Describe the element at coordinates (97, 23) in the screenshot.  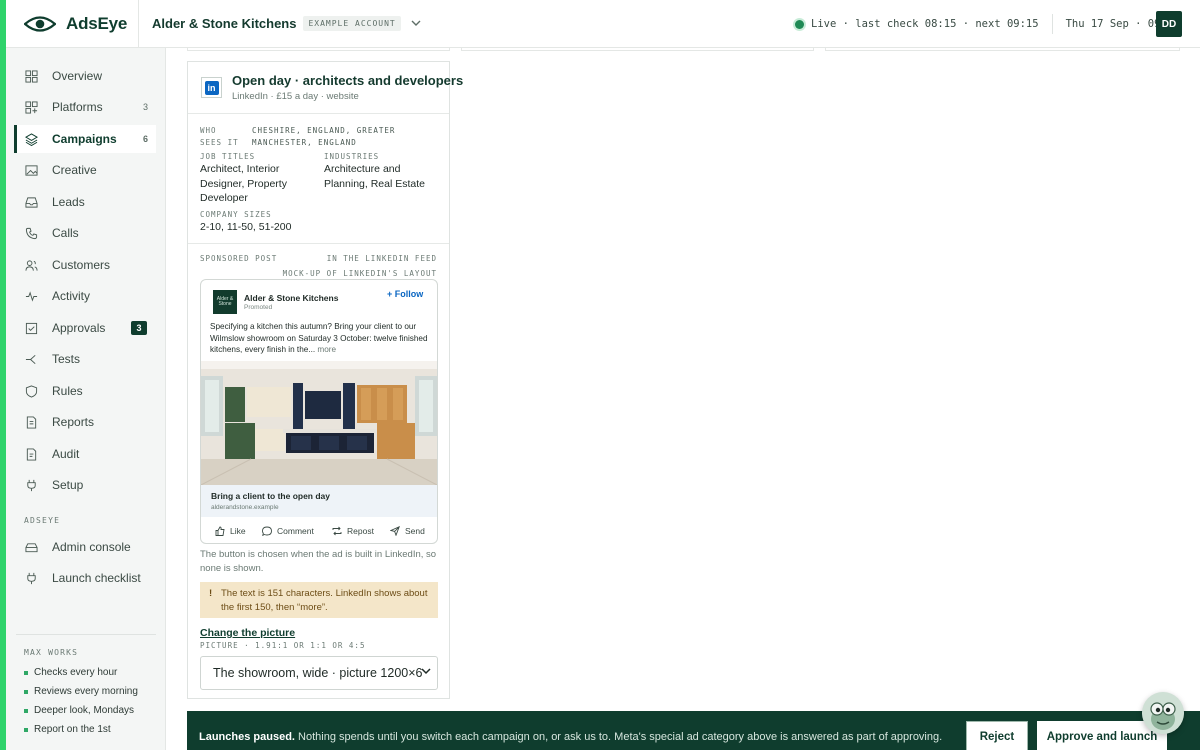
I see `brand-name: AdsEye` at that location.